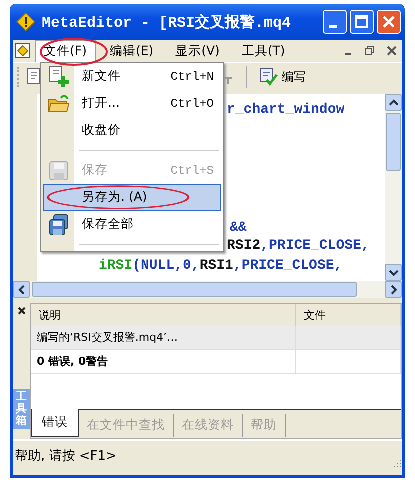  Describe the element at coordinates (59, 225) in the screenshot. I see `floppies-icon` at that location.